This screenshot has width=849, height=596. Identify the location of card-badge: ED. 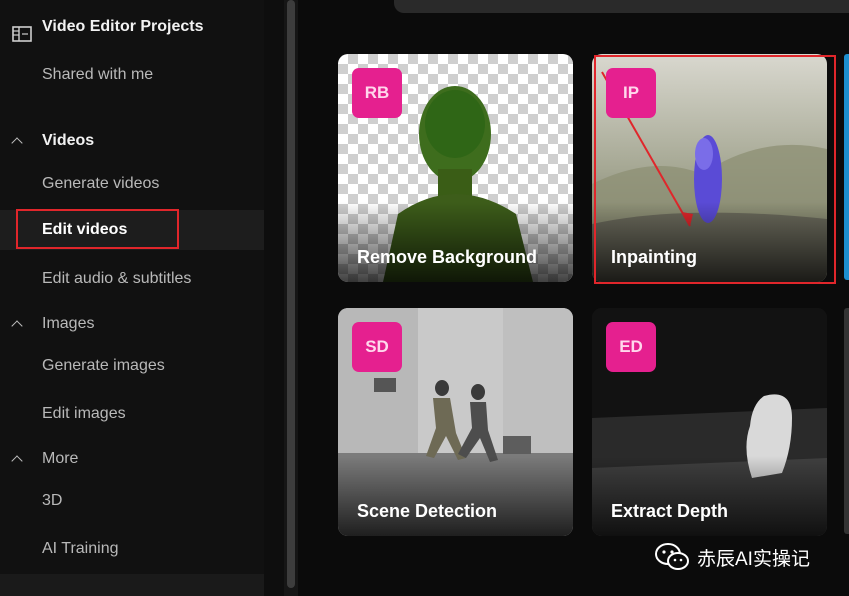
(631, 347).